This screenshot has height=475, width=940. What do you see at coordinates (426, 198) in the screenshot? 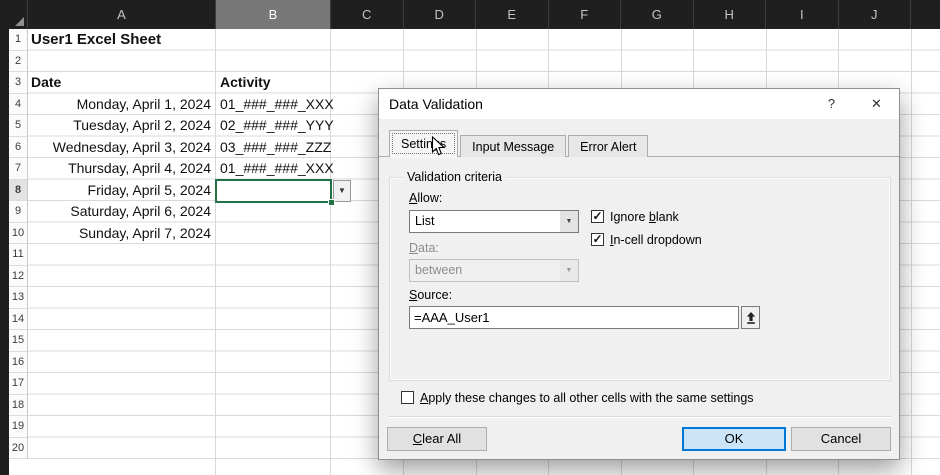
I see `allow-label: Allow:` at bounding box center [426, 198].